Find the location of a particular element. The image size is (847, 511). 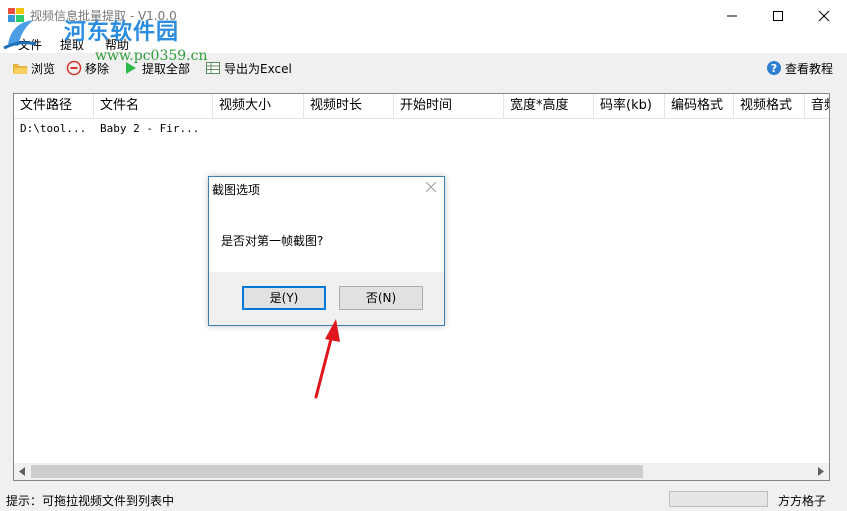

maximize-icon is located at coordinates (778, 16).